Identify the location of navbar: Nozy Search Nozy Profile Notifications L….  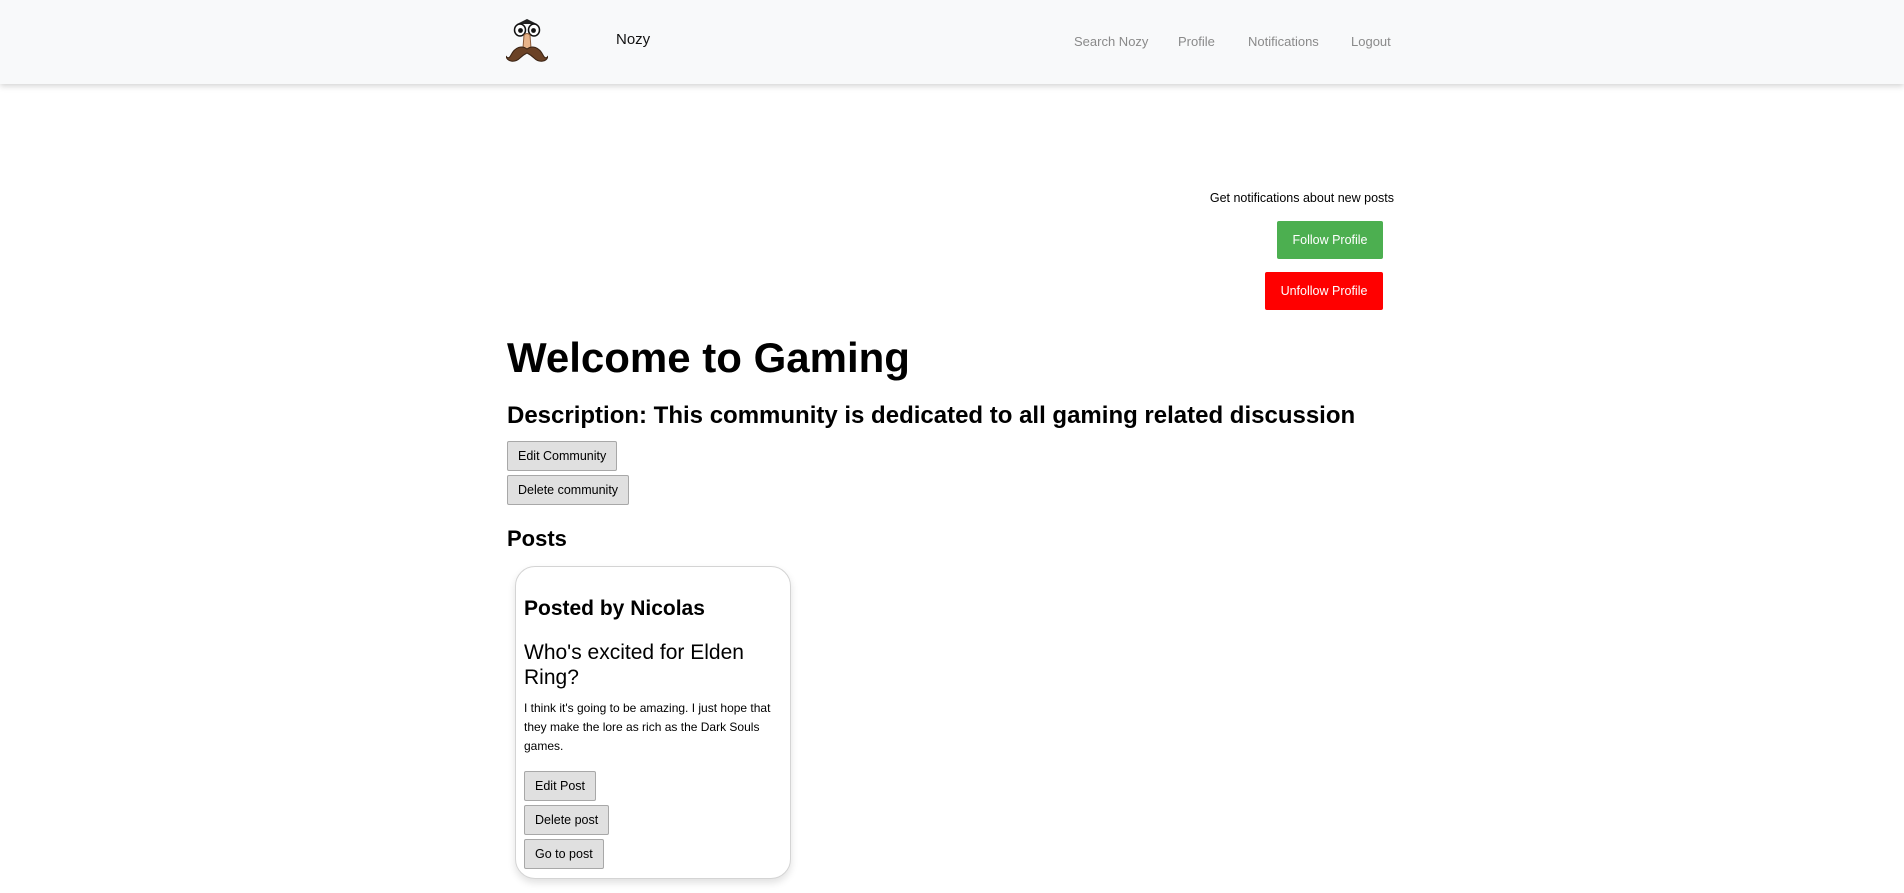
(952, 42).